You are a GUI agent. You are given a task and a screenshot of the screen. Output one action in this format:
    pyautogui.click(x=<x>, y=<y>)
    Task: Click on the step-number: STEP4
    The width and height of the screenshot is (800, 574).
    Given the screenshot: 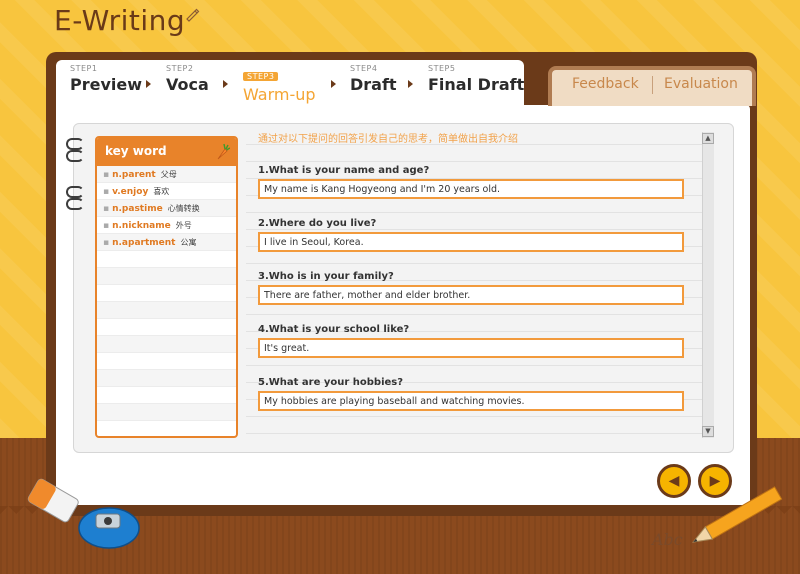 What is the action you would take?
    pyautogui.click(x=364, y=68)
    